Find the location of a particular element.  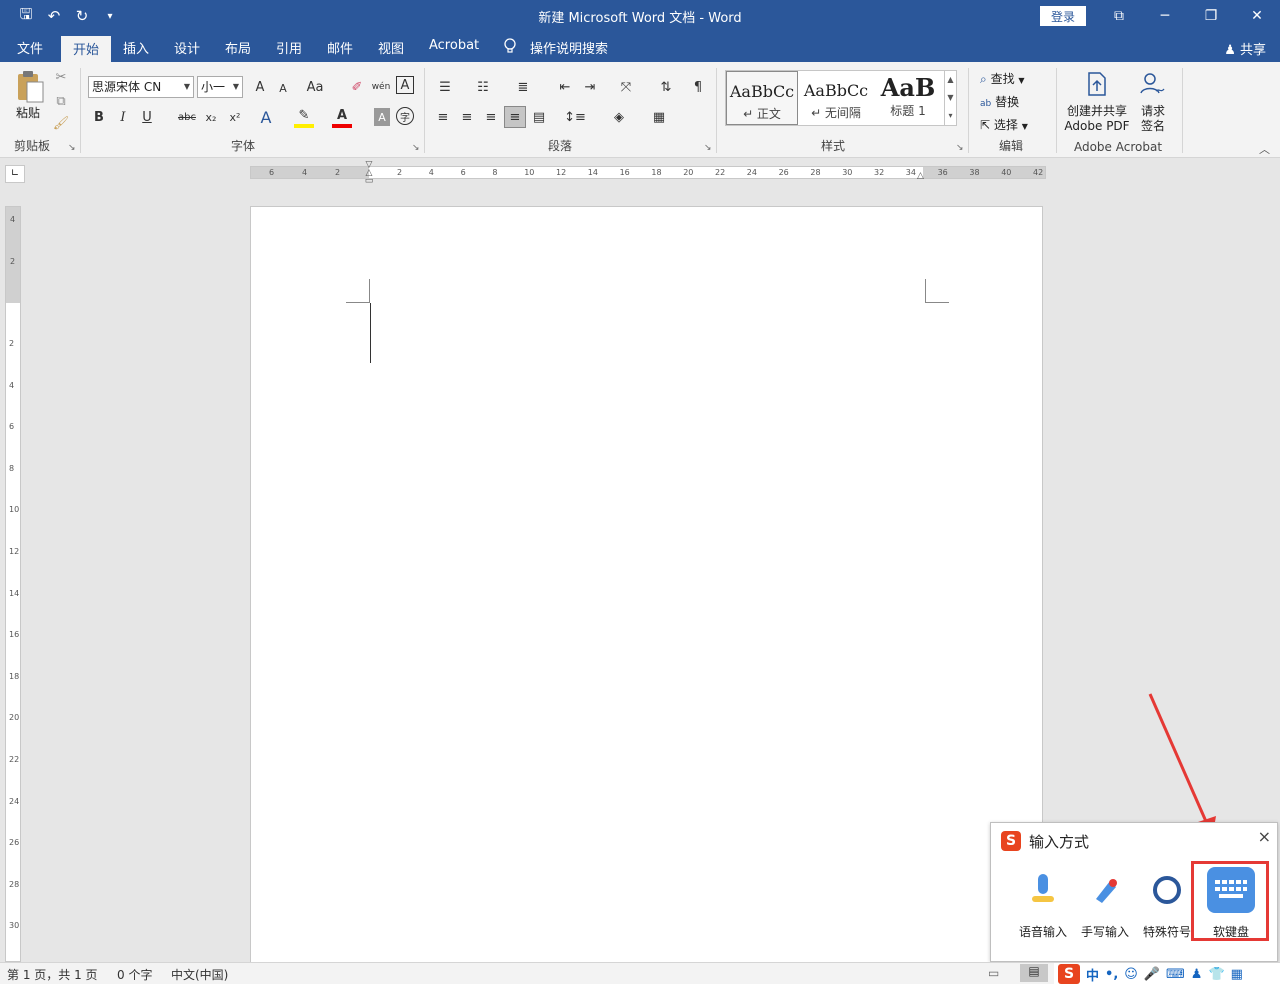

style-no-spacing: AaBbCc ↵ 无间隔 is located at coordinates (836, 98).